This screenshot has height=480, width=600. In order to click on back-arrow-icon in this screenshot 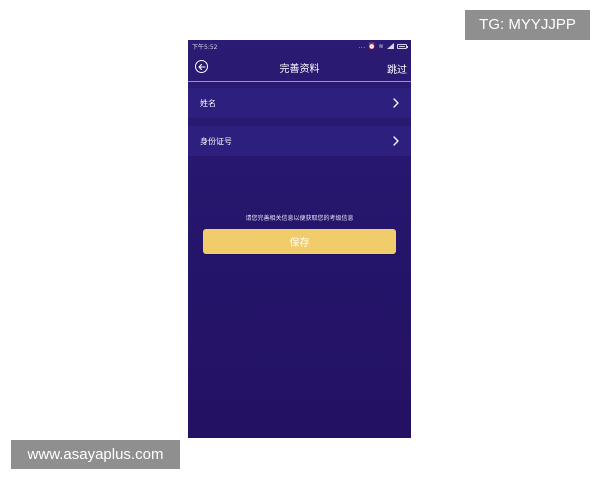, I will do `click(201, 66)`.